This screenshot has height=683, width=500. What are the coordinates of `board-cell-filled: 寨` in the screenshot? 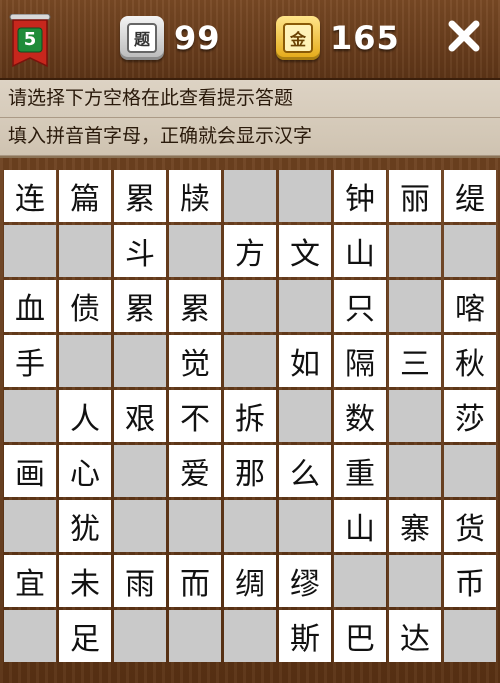 It's located at (415, 526).